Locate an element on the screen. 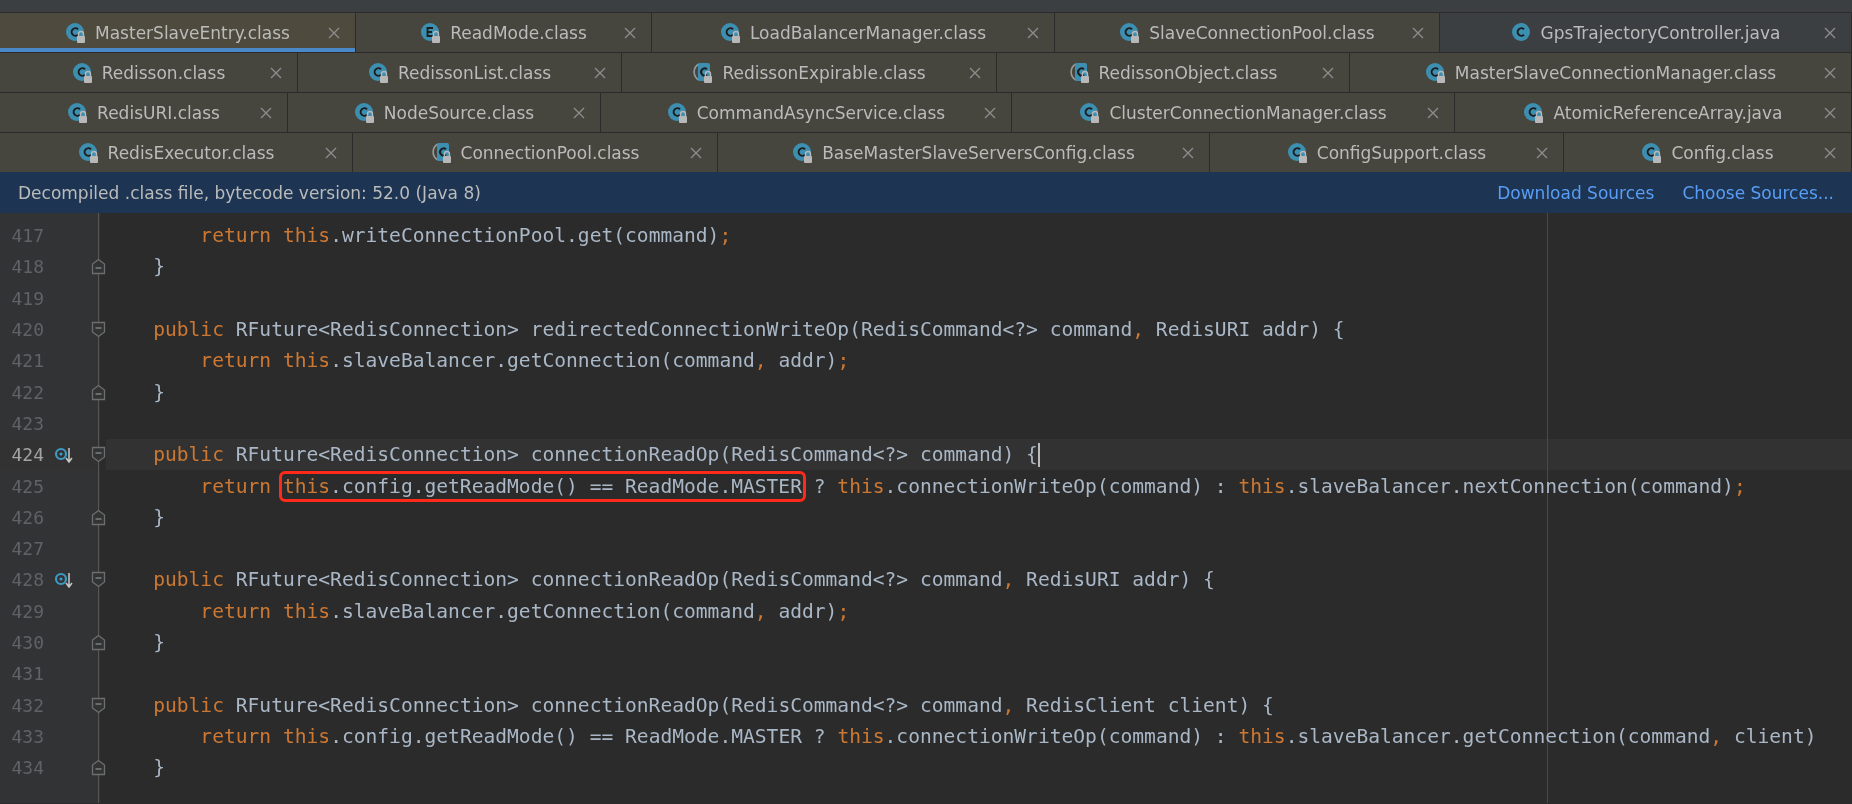 Image resolution: width=1852 pixels, height=804 pixels. file-tab: NodeSource.class is located at coordinates (444, 112).